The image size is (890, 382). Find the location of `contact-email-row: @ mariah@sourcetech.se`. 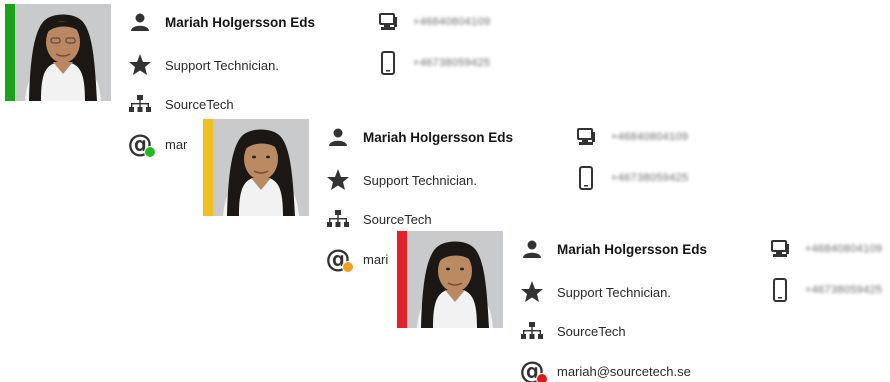

contact-email-row: @ mariah@sourcetech.se is located at coordinates (605, 370).